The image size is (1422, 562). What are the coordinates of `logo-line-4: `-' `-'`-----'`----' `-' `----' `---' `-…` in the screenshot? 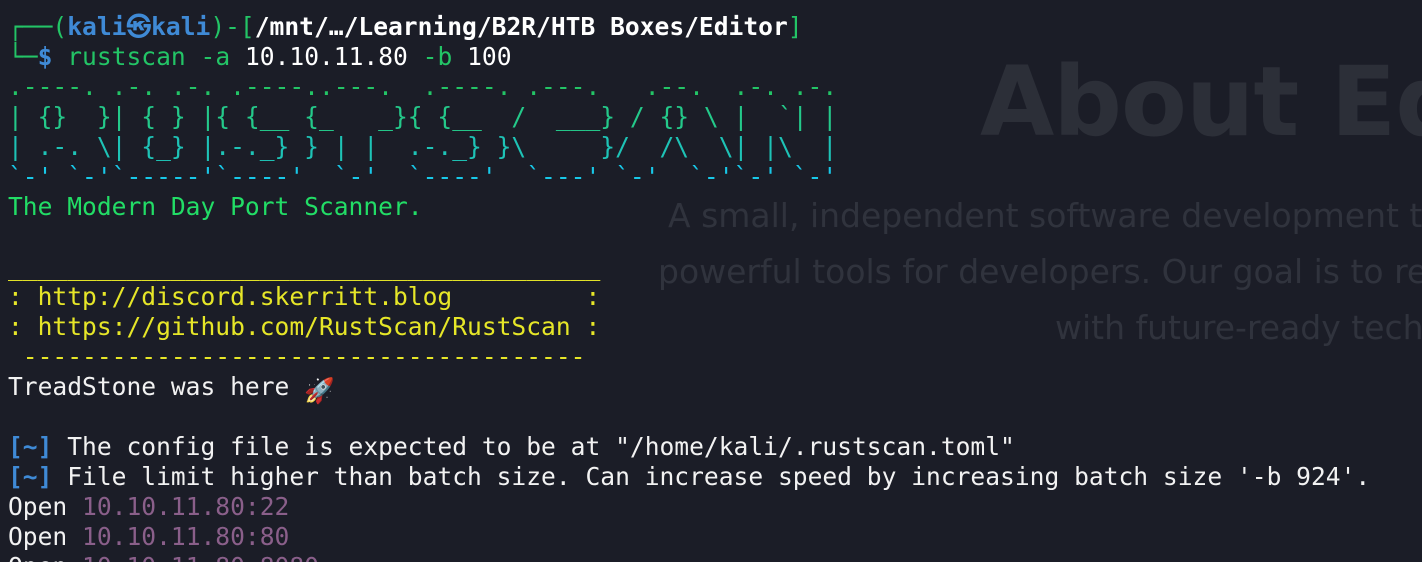 It's located at (689, 177).